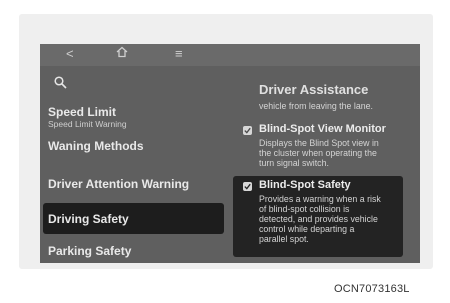  What do you see at coordinates (133, 218) in the screenshot?
I see `menu-item-driving-safety: Driving Safety` at bounding box center [133, 218].